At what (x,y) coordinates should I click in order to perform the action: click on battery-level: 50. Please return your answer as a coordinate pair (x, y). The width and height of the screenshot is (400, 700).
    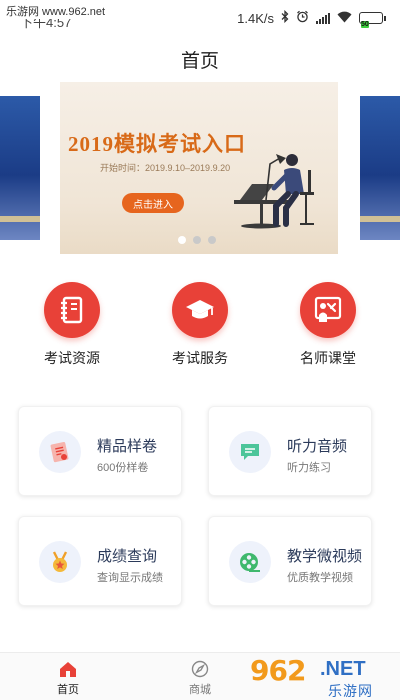
    Looking at the image, I should click on (365, 24).